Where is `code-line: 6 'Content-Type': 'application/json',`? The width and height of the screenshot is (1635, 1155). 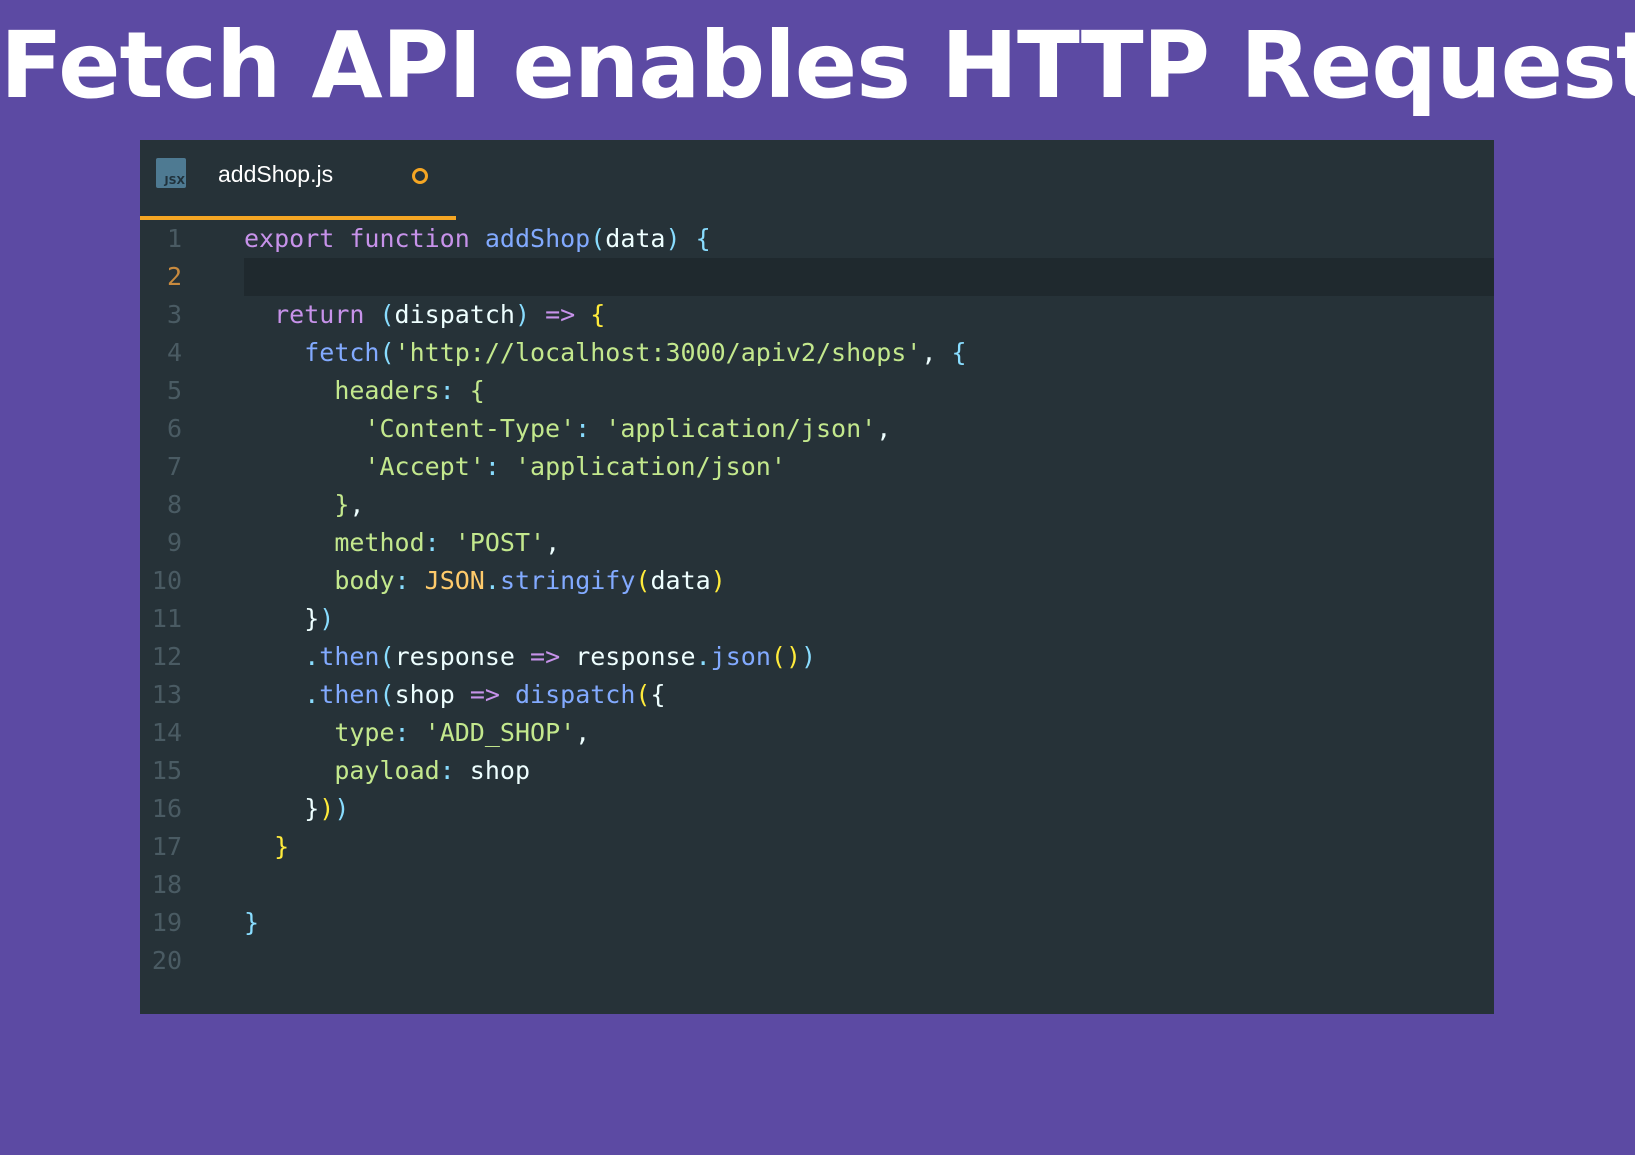
code-line: 6 'Content-Type': 'application/json', is located at coordinates (817, 429).